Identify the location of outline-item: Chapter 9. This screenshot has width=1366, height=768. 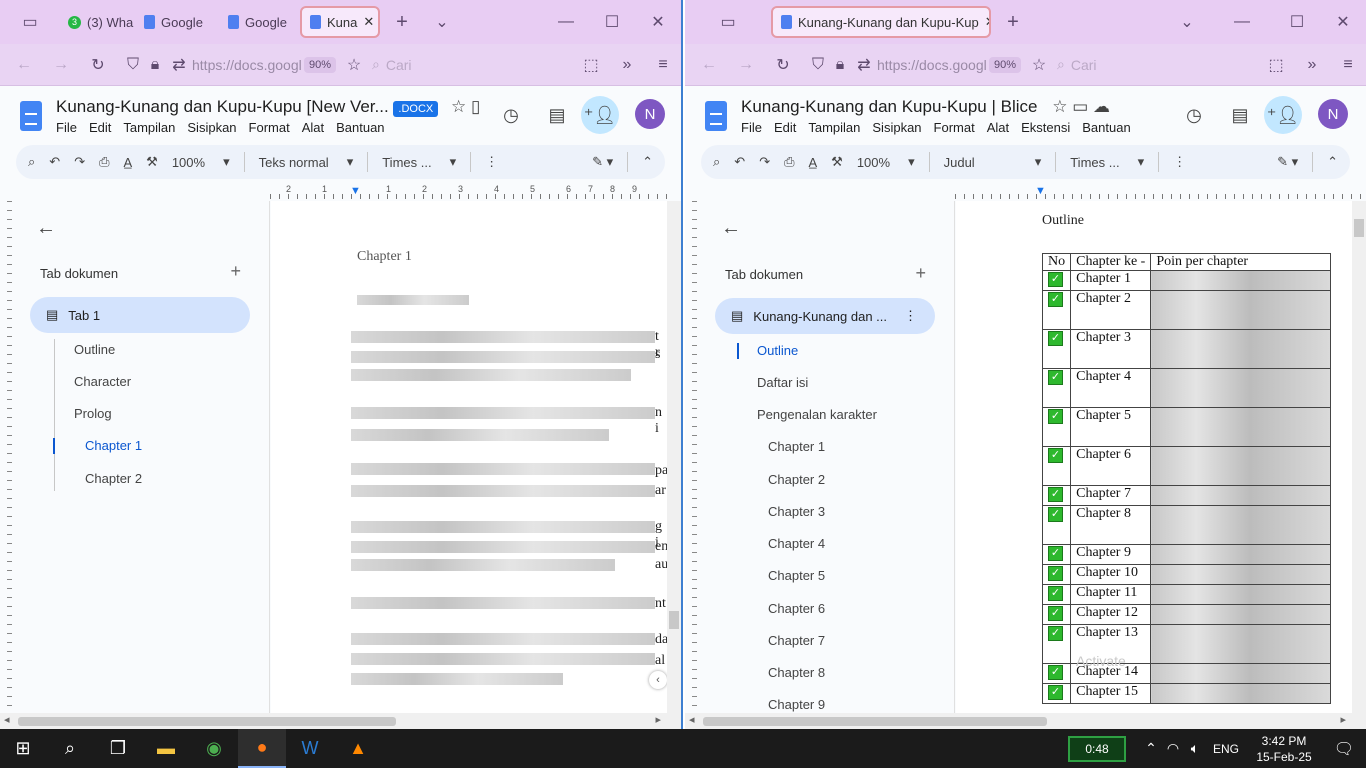
(796, 704).